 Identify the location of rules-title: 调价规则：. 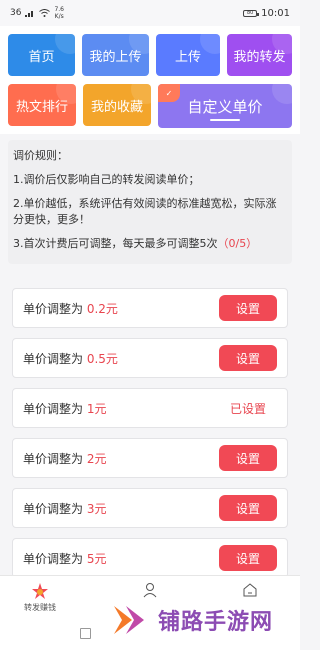
(40, 155).